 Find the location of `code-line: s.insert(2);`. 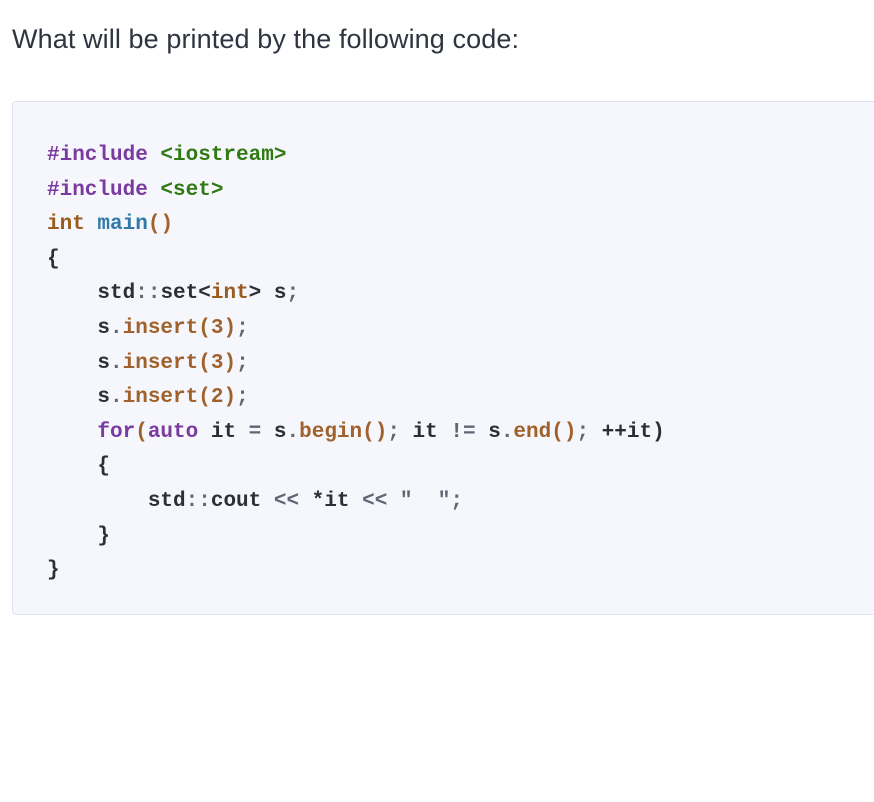

code-line: s.insert(2); is located at coordinates (356, 398).